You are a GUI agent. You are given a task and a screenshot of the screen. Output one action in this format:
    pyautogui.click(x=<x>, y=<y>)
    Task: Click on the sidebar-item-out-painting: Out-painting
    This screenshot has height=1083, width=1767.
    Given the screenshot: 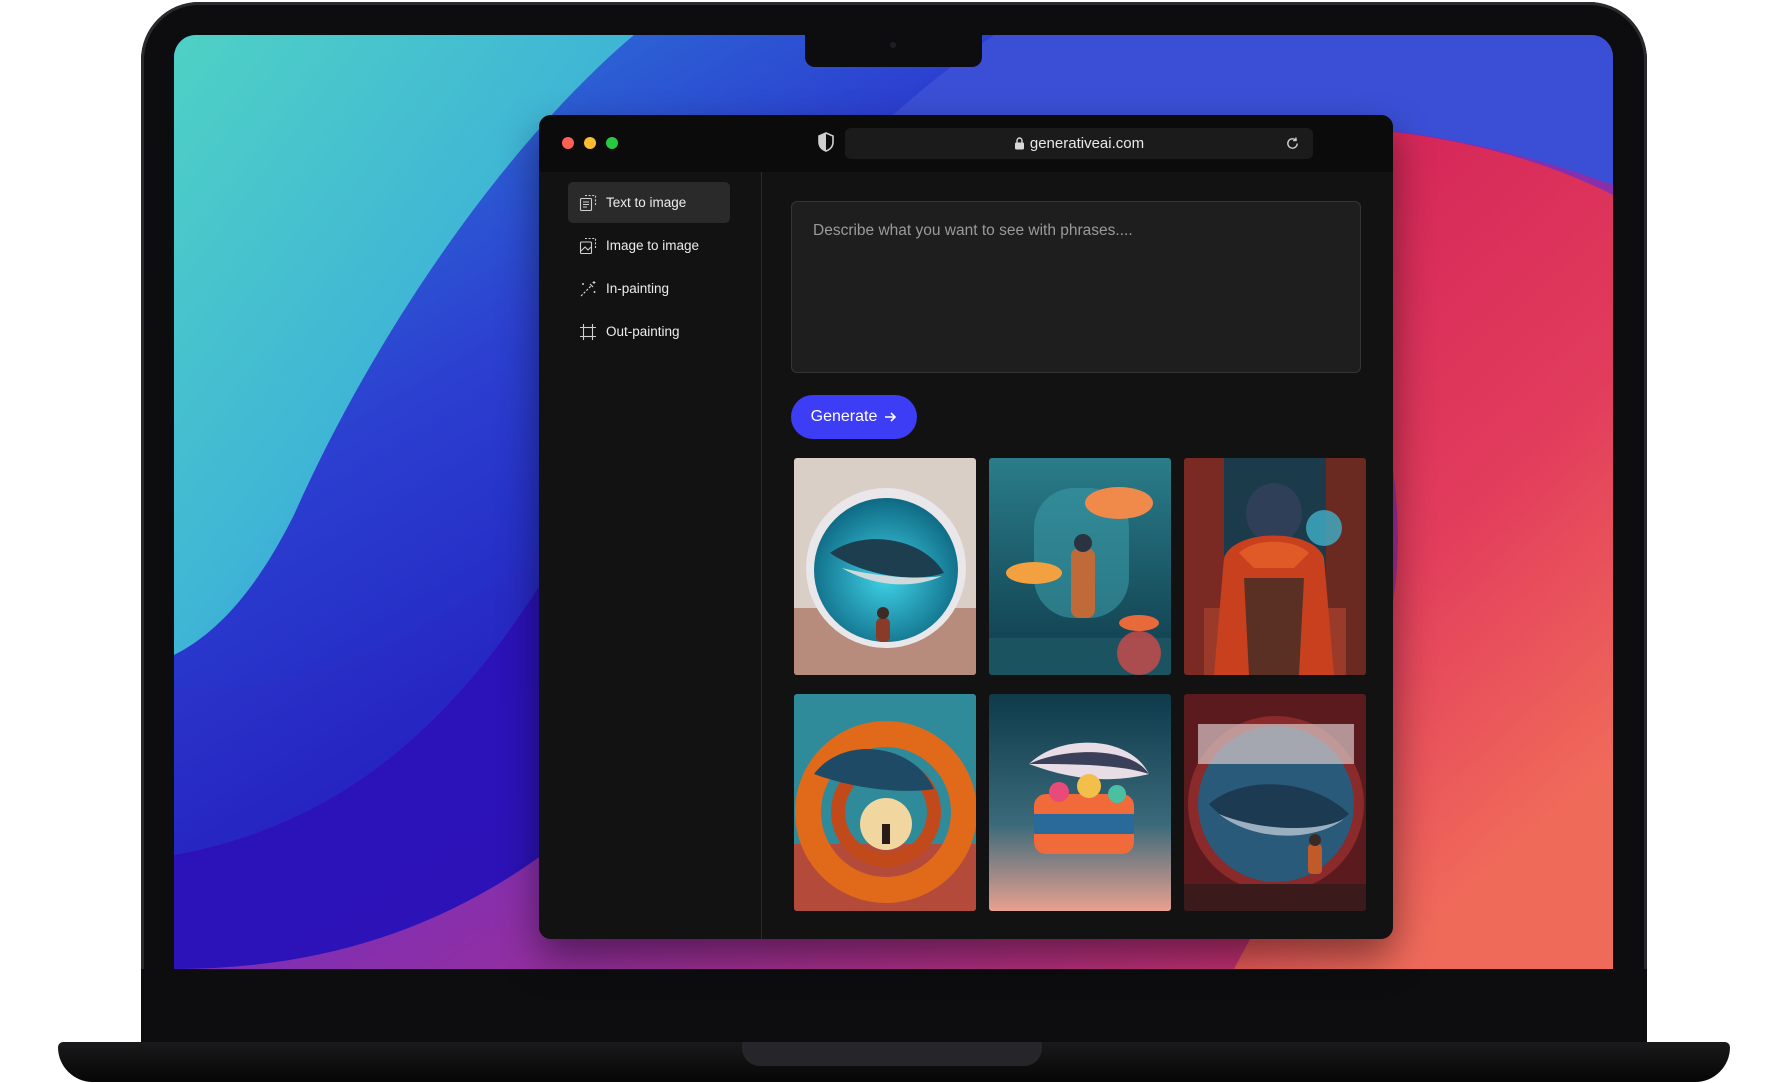 What is the action you would take?
    pyautogui.click(x=649, y=331)
    